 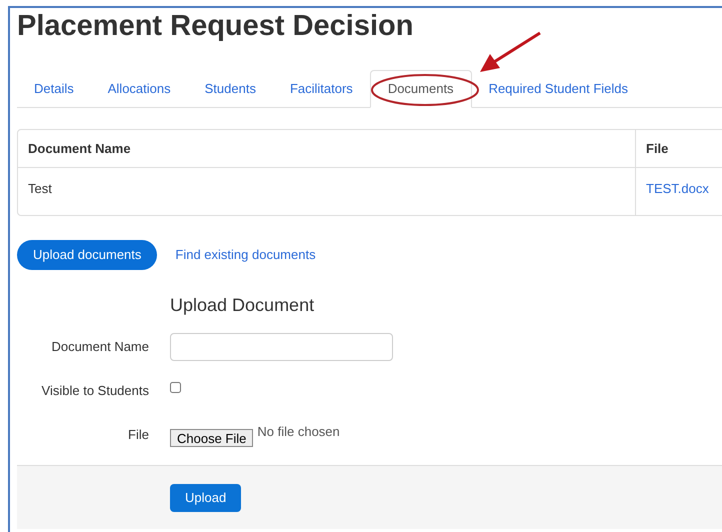 I want to click on tab: Allocations, so click(x=139, y=89).